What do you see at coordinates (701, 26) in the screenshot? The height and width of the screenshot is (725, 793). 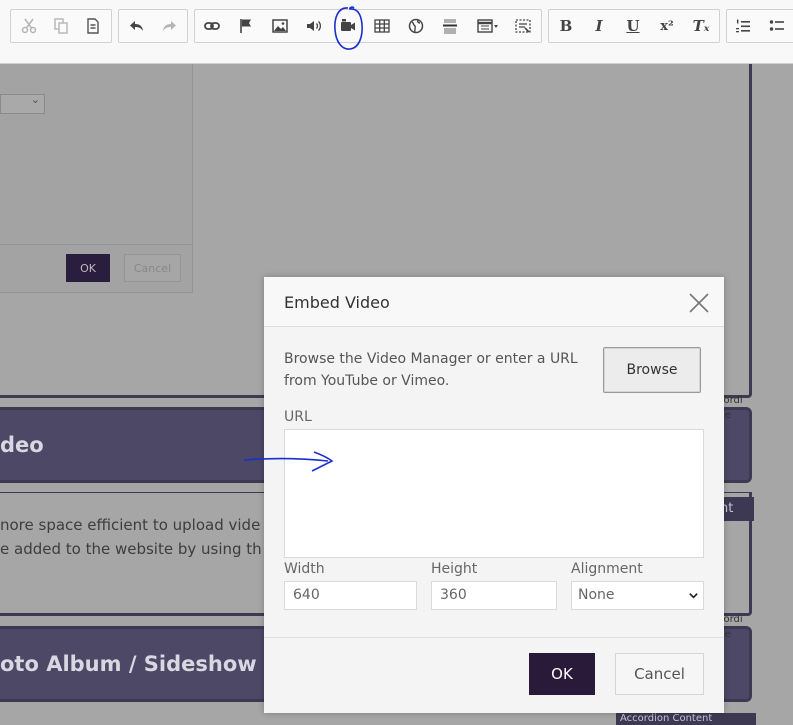 I see `clear-format-icon: Tₓ` at bounding box center [701, 26].